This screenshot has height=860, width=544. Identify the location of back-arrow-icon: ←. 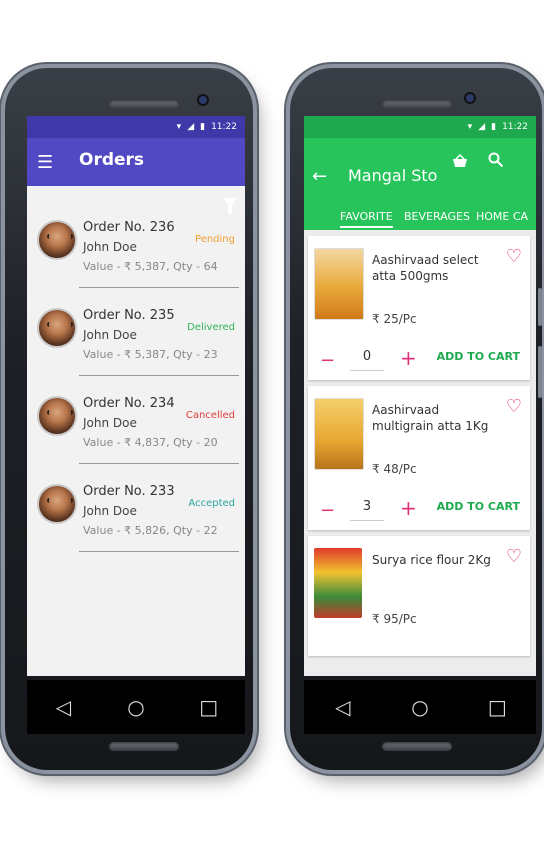
(319, 176).